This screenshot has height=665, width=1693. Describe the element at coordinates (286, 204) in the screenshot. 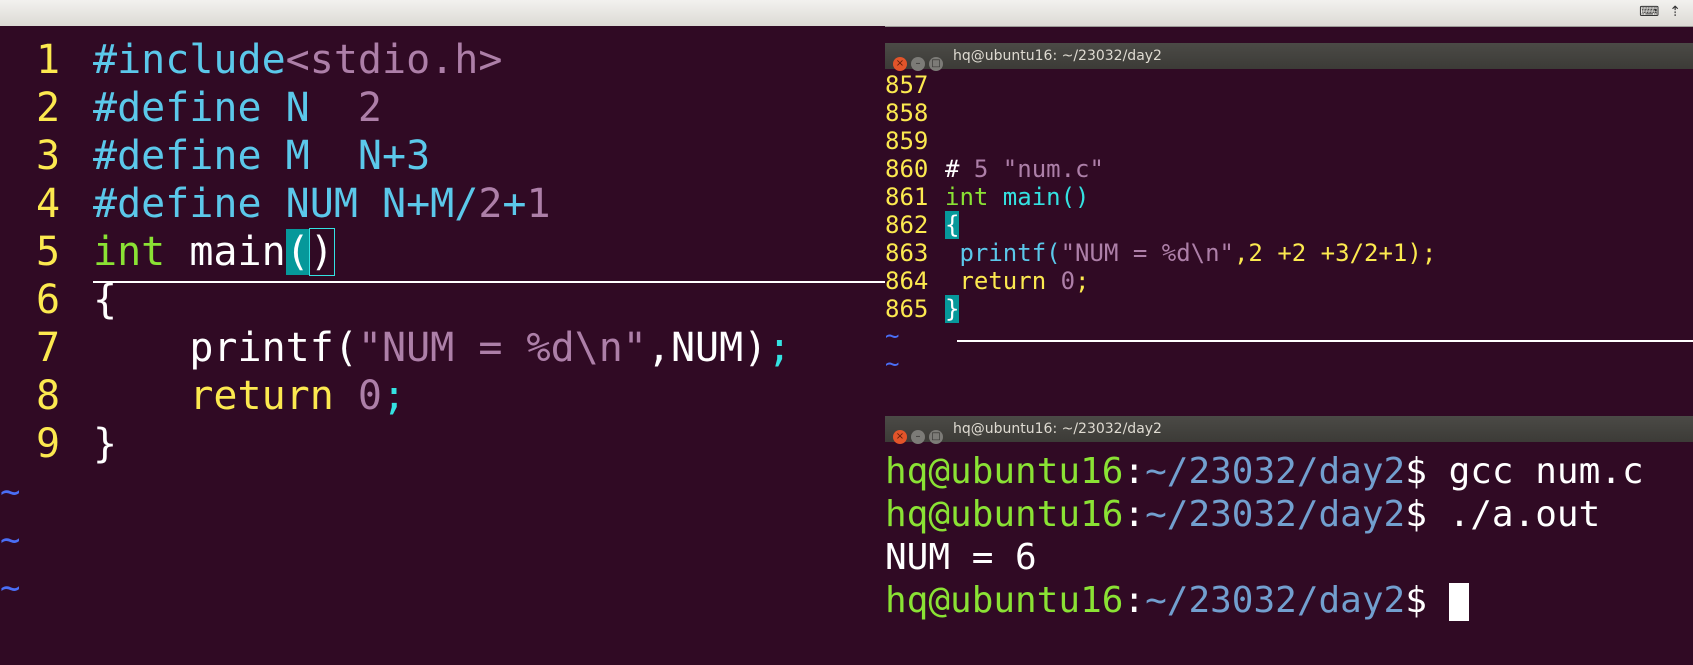

I see `code-token: #define NUM N+M/` at that location.